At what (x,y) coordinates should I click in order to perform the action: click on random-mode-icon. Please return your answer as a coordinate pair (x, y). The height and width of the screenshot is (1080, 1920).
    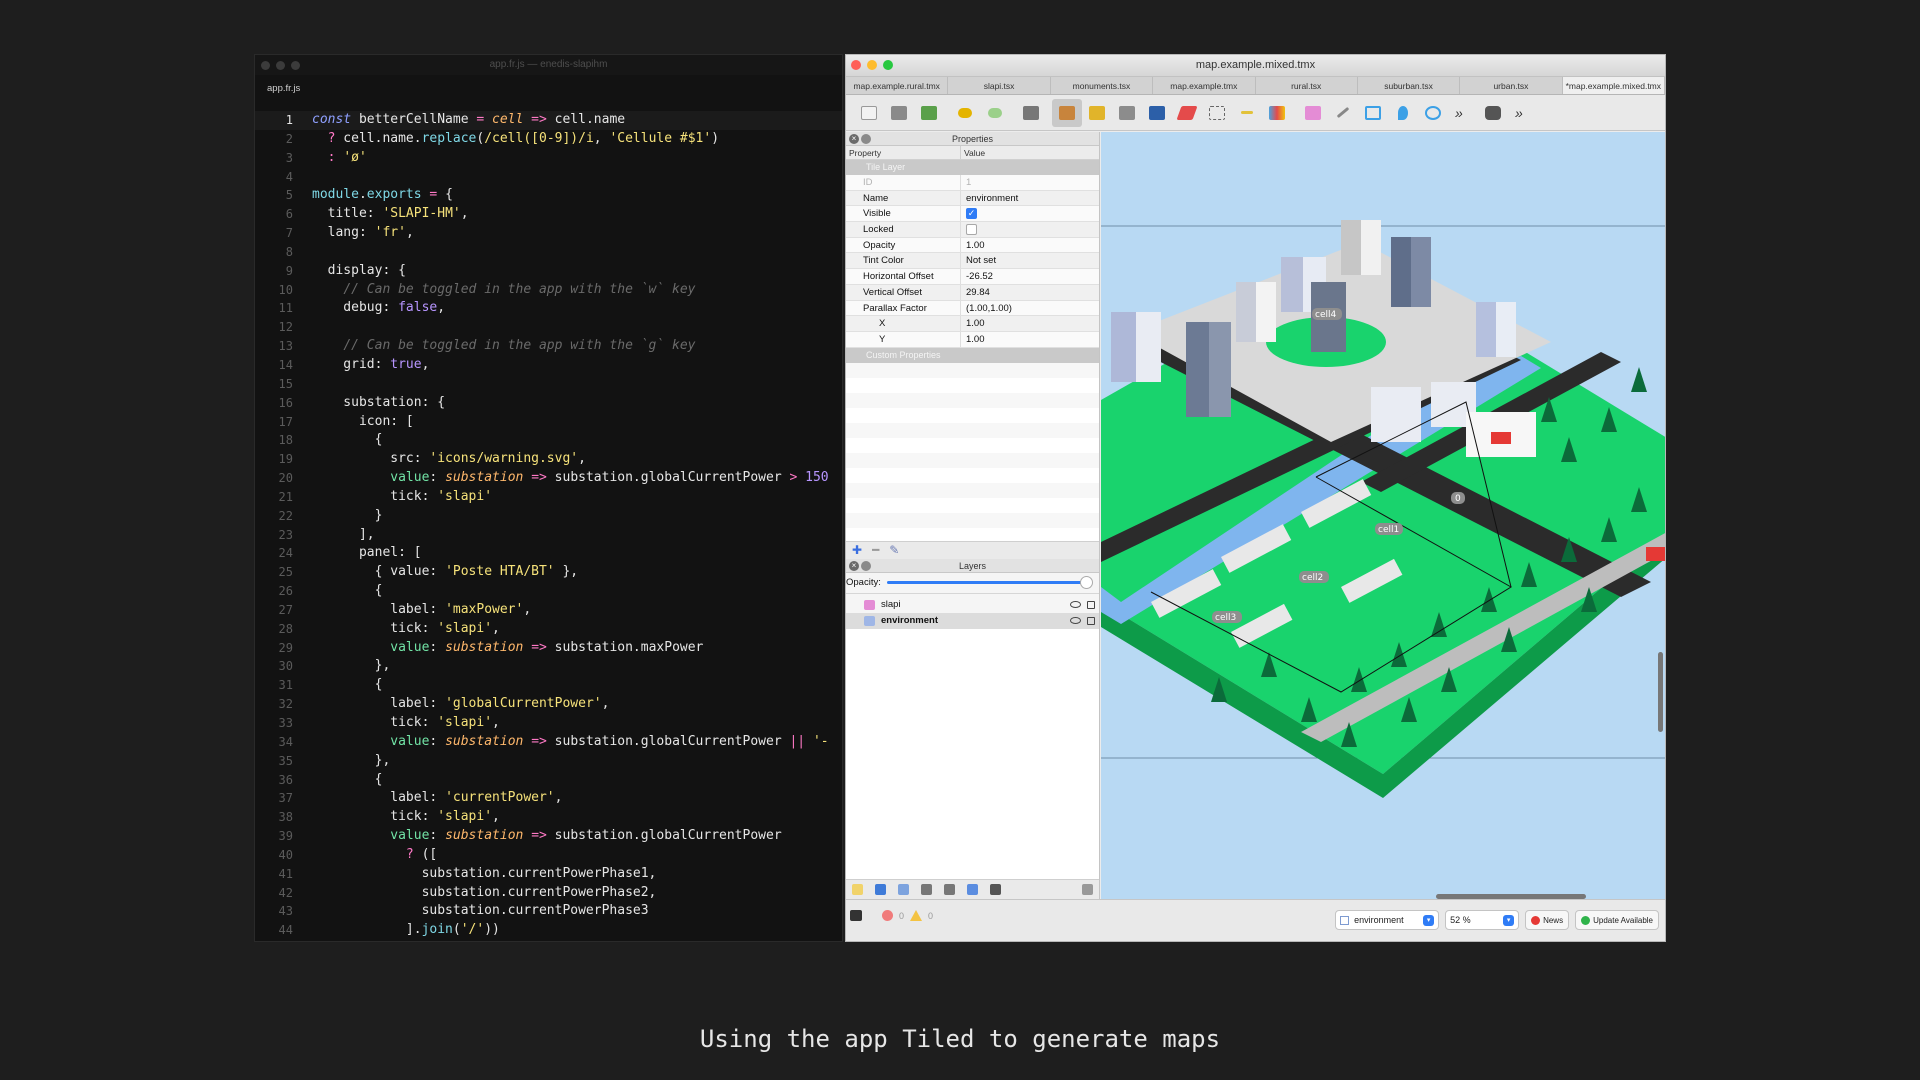
    Looking at the image, I should click on (1493, 113).